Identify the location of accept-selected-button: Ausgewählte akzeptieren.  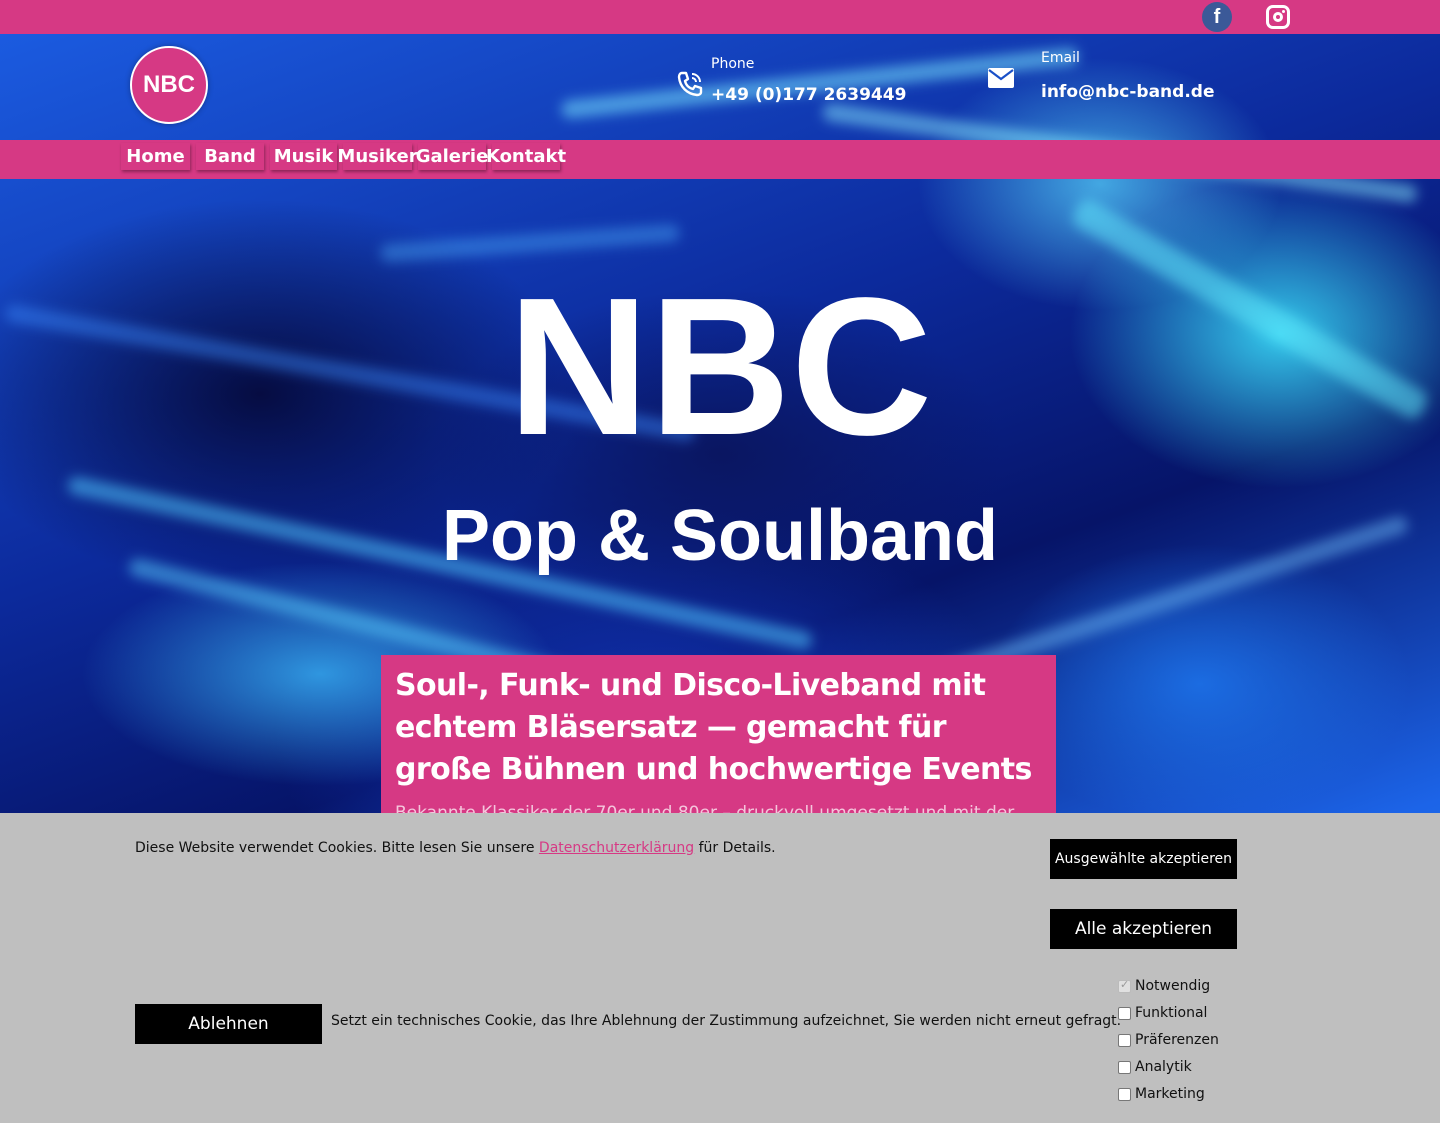
(1143, 859).